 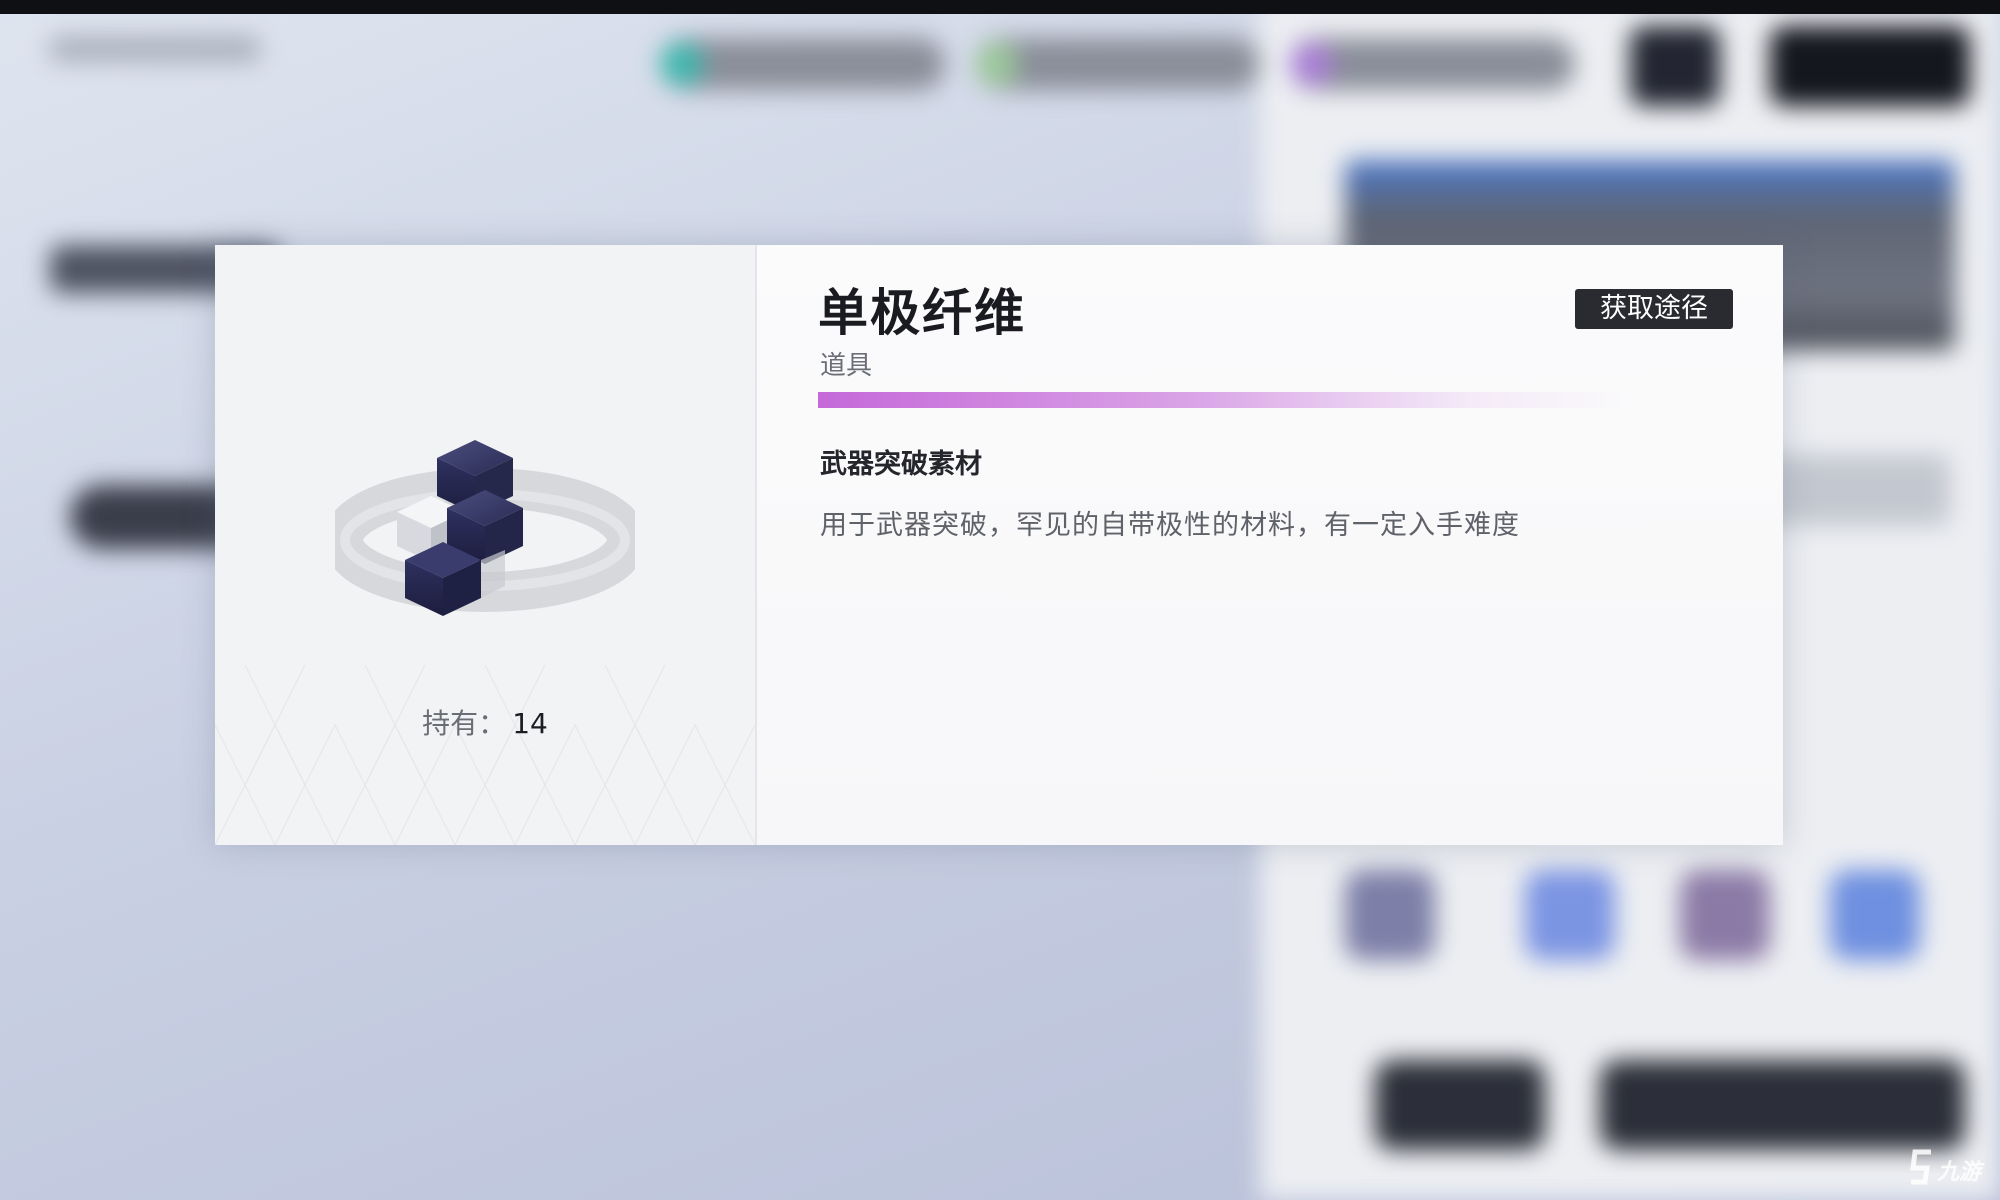 I want to click on acquire-source-button: 获取途径, so click(x=1654, y=309).